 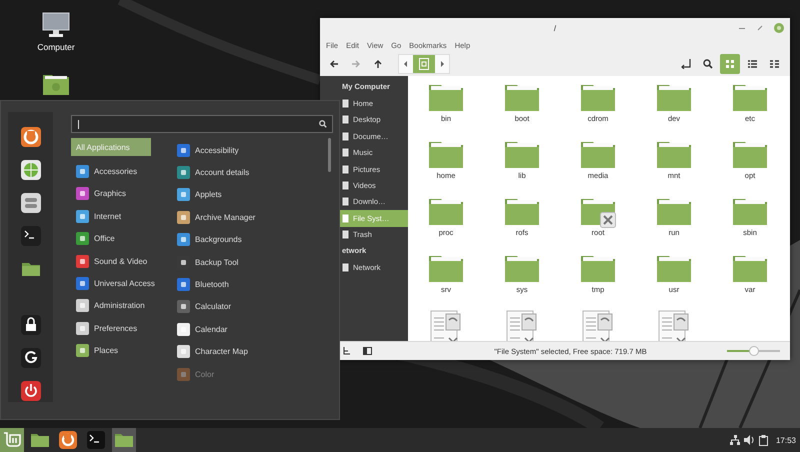 I want to click on category-label: Universal Access, so click(x=124, y=283).